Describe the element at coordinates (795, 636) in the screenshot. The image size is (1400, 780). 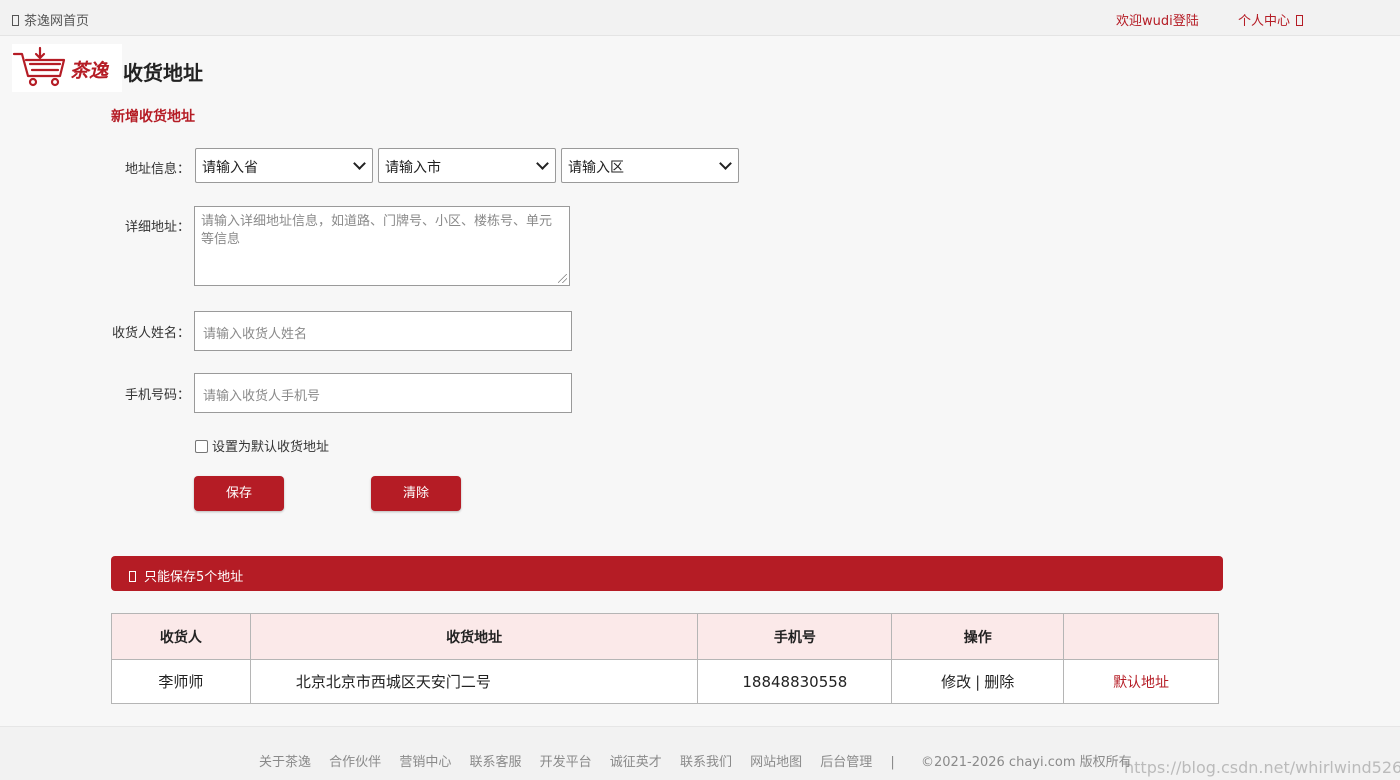
I see `column-header-phone: 手机号` at that location.